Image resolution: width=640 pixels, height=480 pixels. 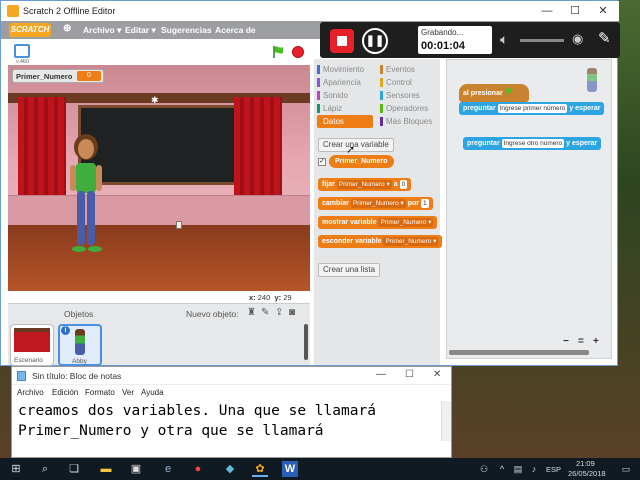 What do you see at coordinates (265, 312) in the screenshot?
I see `paint-brush-icon: ✎` at bounding box center [265, 312].